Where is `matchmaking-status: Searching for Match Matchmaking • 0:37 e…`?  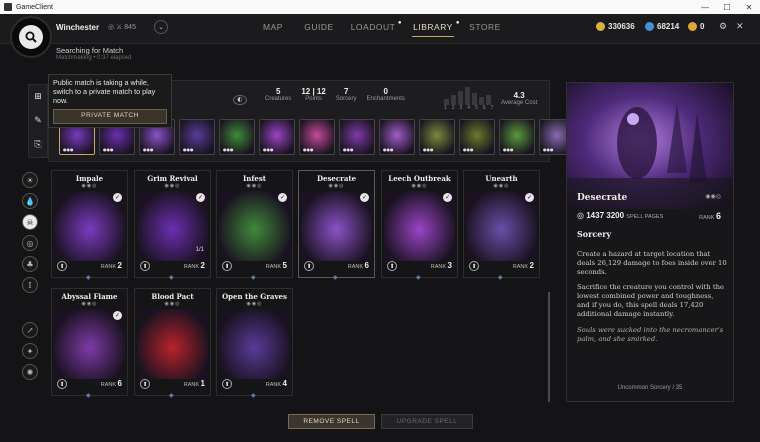 matchmaking-status: Searching for Match Matchmaking • 0:37 e… is located at coordinates (93, 53).